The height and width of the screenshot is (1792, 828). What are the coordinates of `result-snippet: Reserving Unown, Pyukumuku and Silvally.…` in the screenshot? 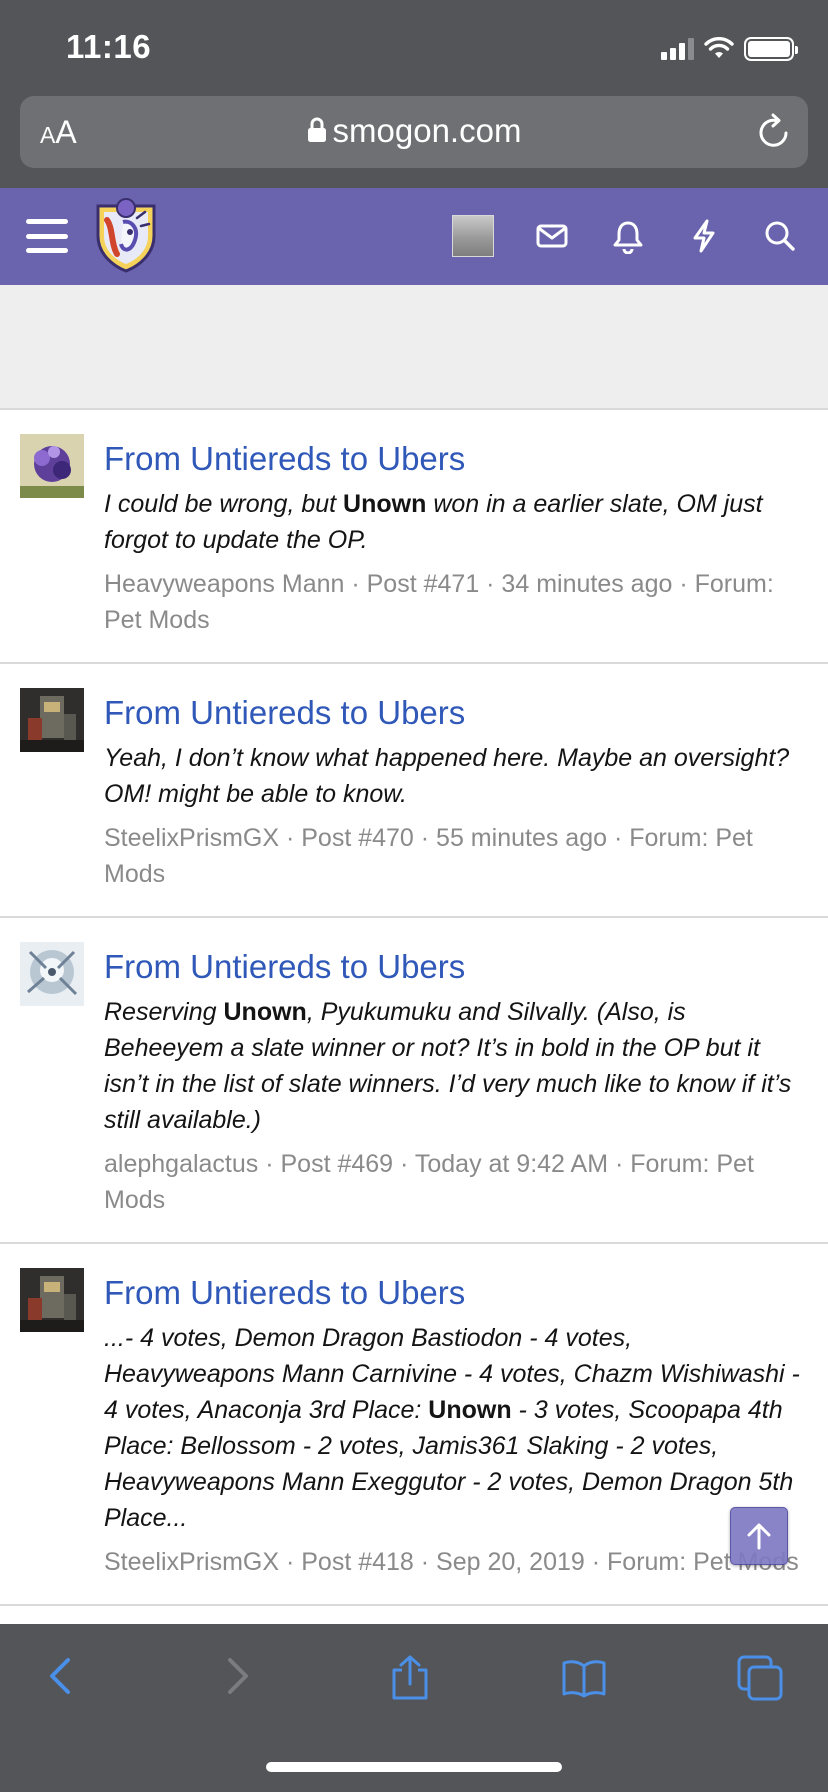 It's located at (448, 1066).